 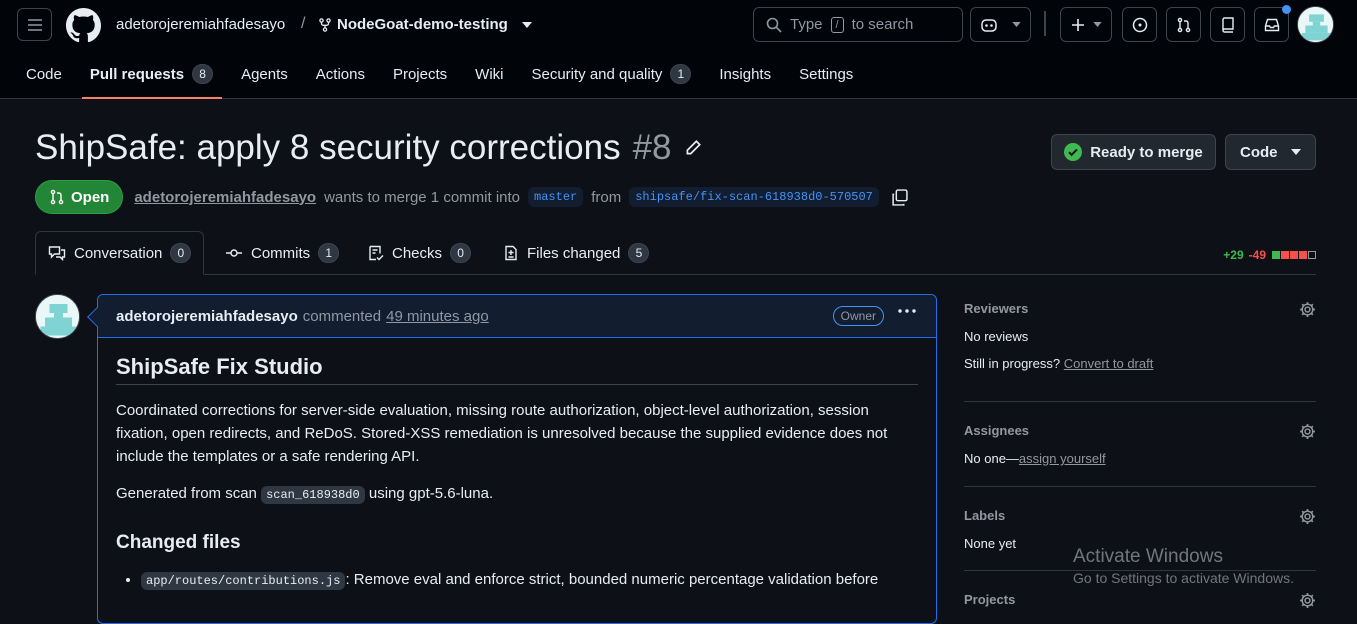 I want to click on search-placeholder-pre: Type, so click(x=806, y=24).